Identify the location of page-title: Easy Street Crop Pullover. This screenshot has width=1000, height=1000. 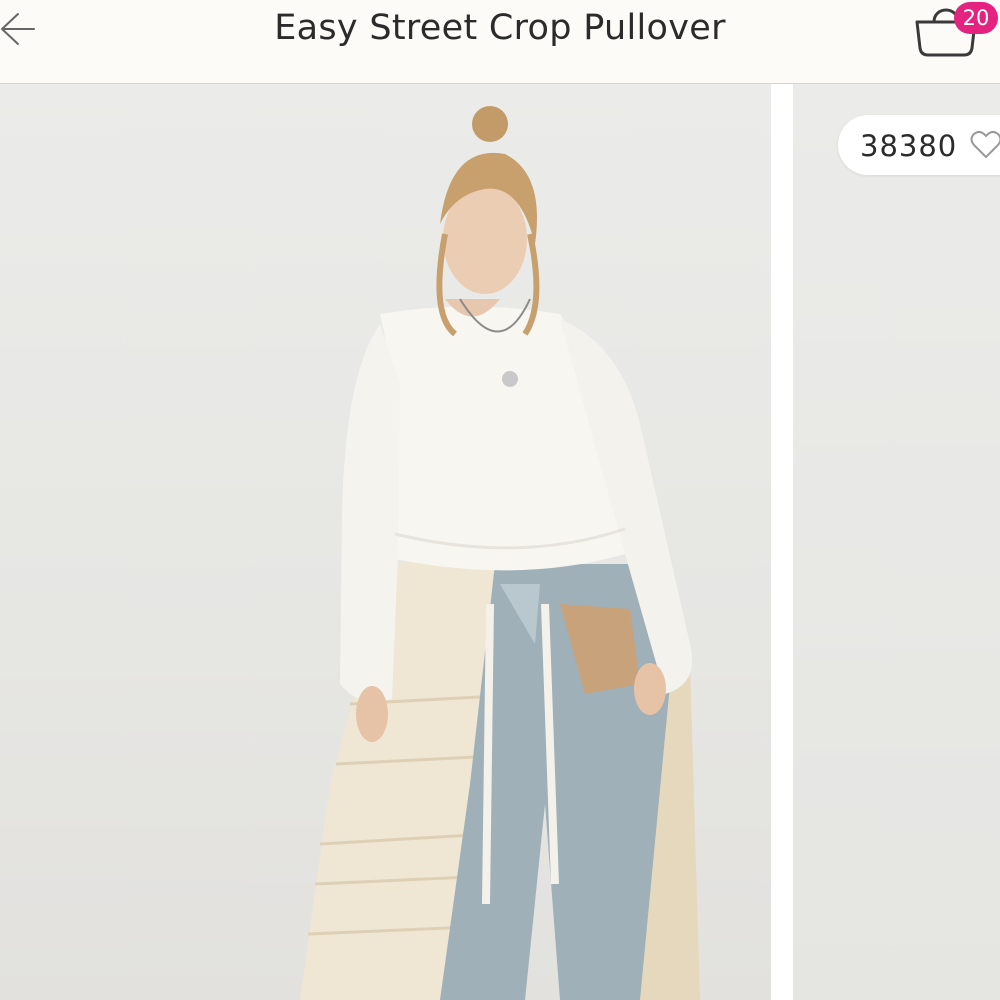
(500, 28).